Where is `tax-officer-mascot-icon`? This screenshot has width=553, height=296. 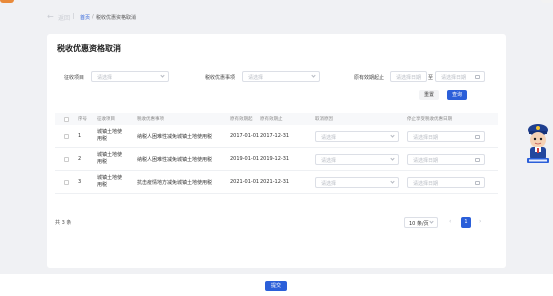 tax-officer-mascot-icon is located at coordinates (537, 143).